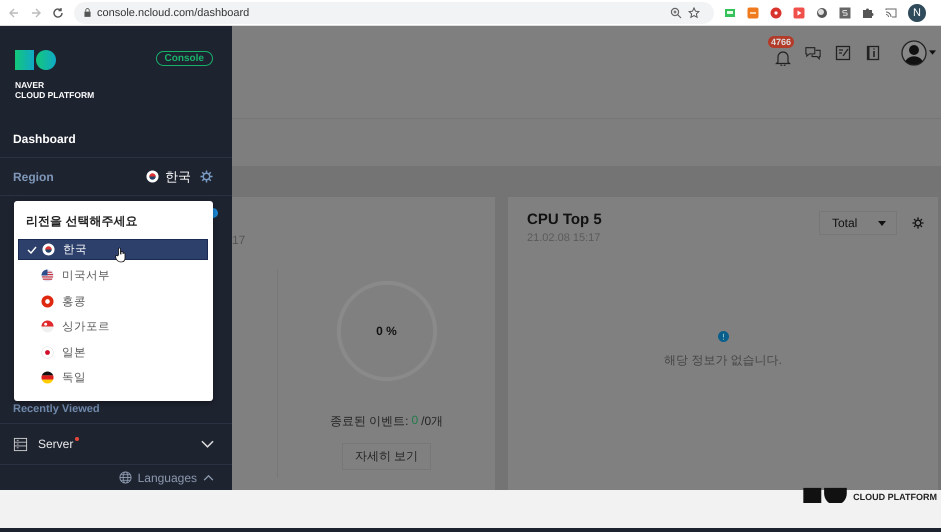 This screenshot has width=941, height=532. What do you see at coordinates (414, 421) in the screenshot?
I see `events-done-count: 0` at bounding box center [414, 421].